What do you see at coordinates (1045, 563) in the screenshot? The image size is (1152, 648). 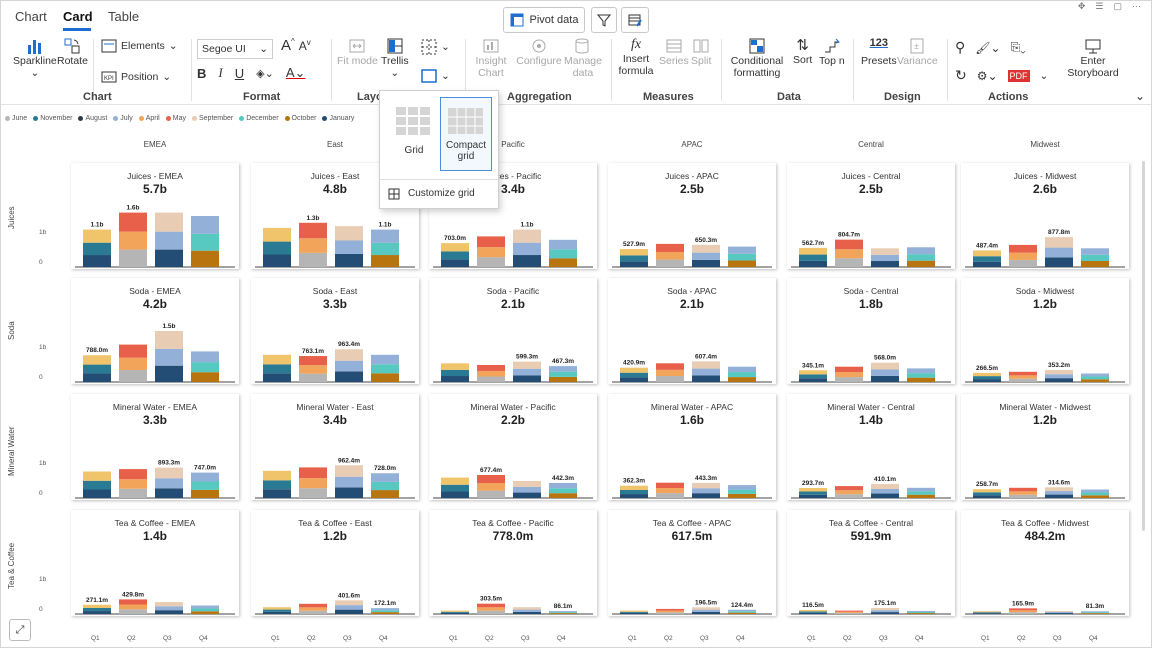 I see `kpi-card: Tea & Coffee - Midwest 484.2m 165.9m 81.3m` at bounding box center [1045, 563].